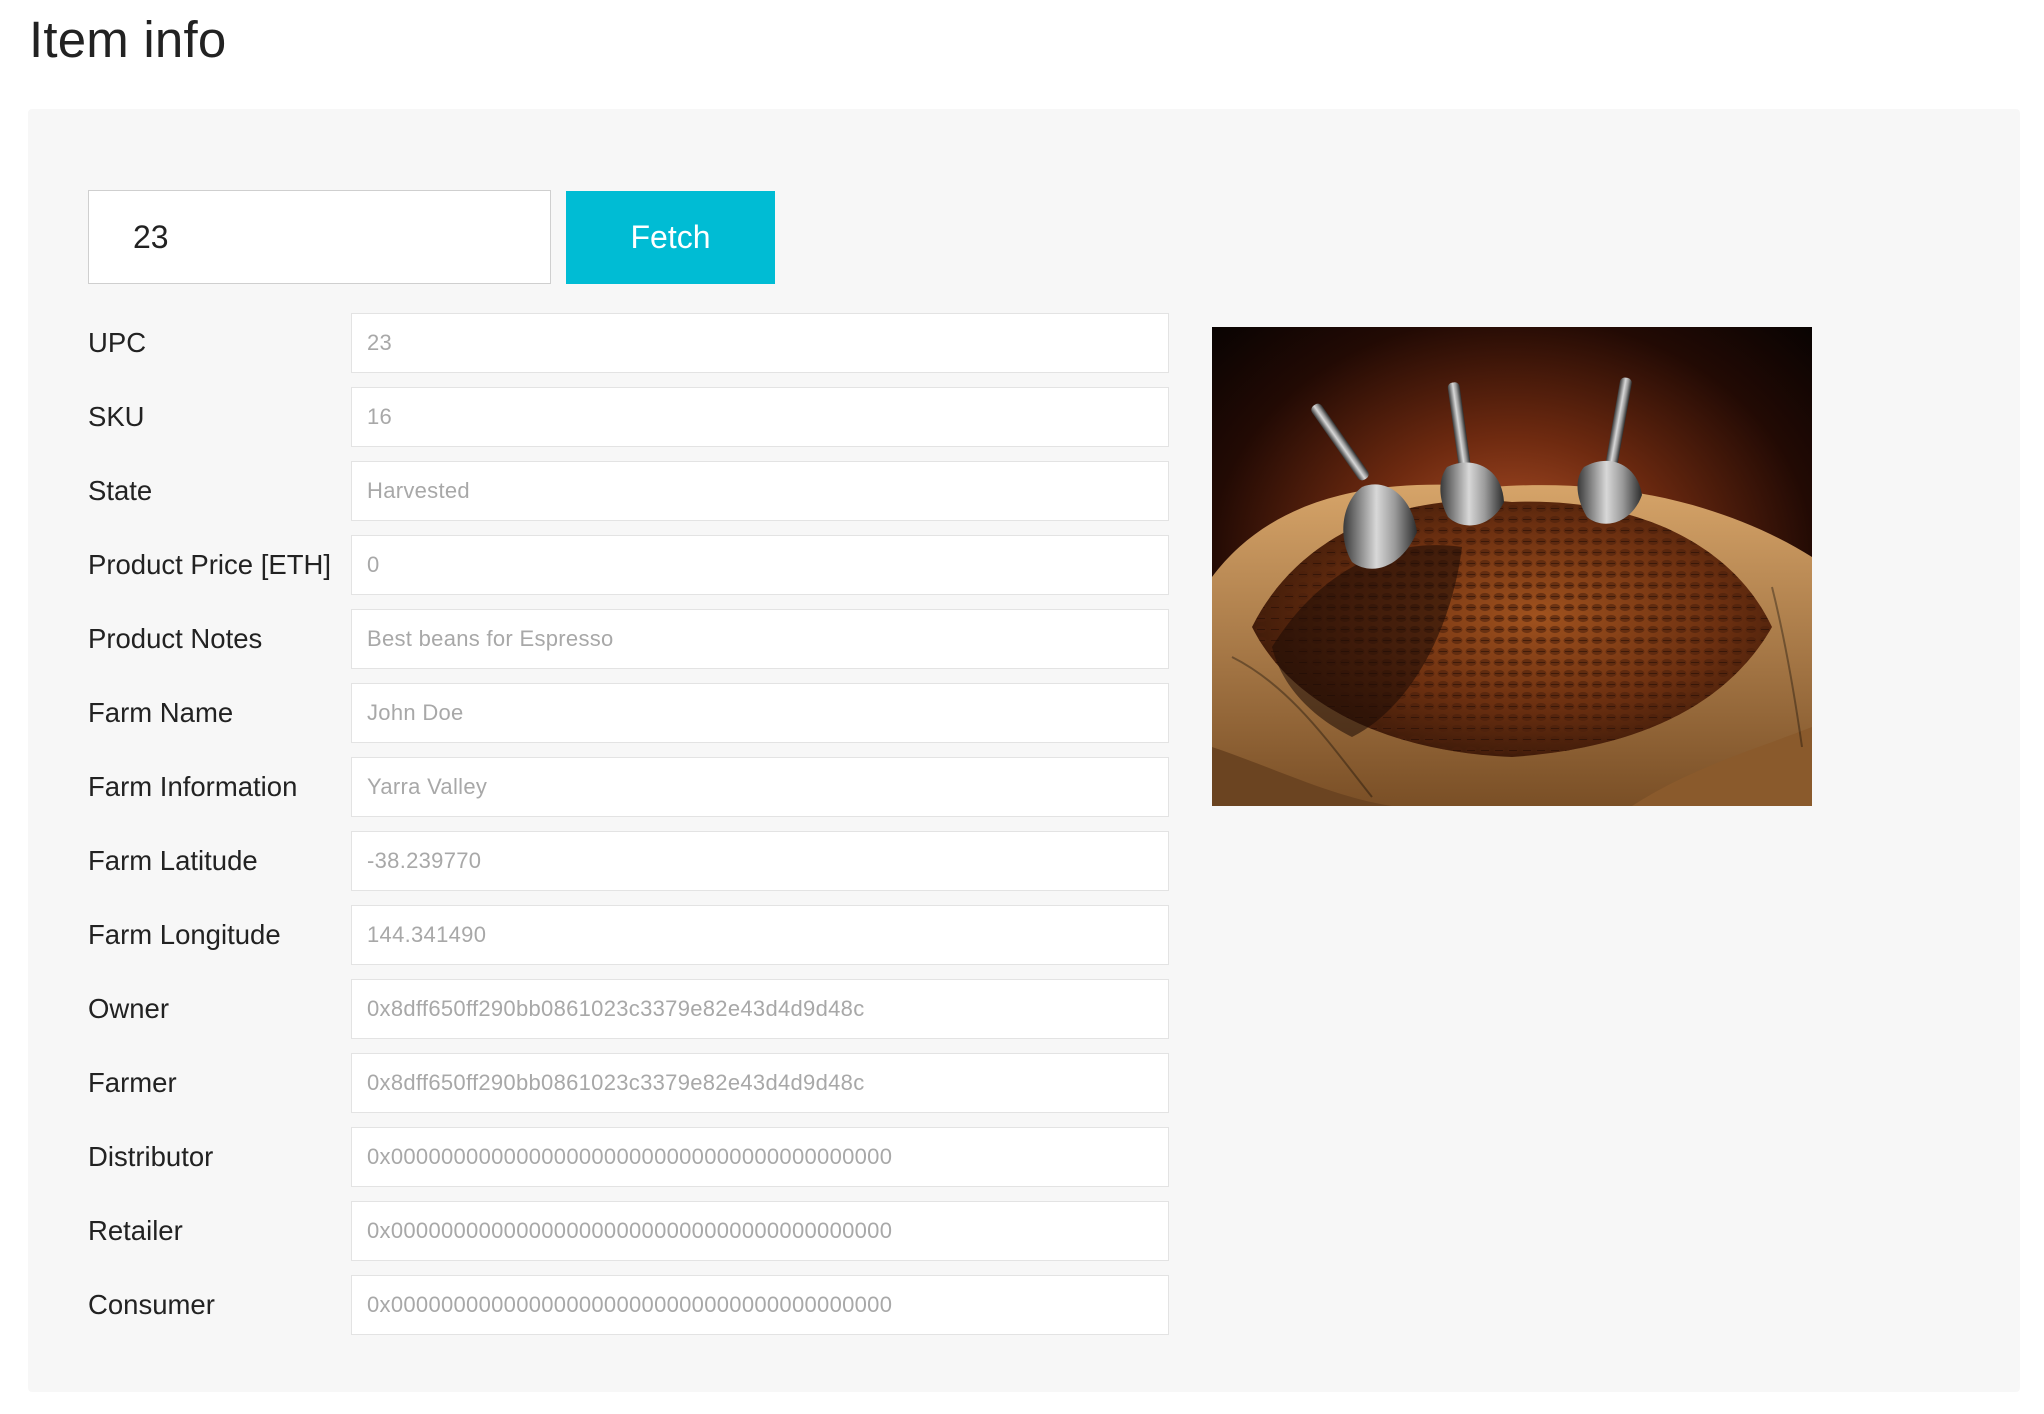  I want to click on field-label: Owner, so click(128, 1008).